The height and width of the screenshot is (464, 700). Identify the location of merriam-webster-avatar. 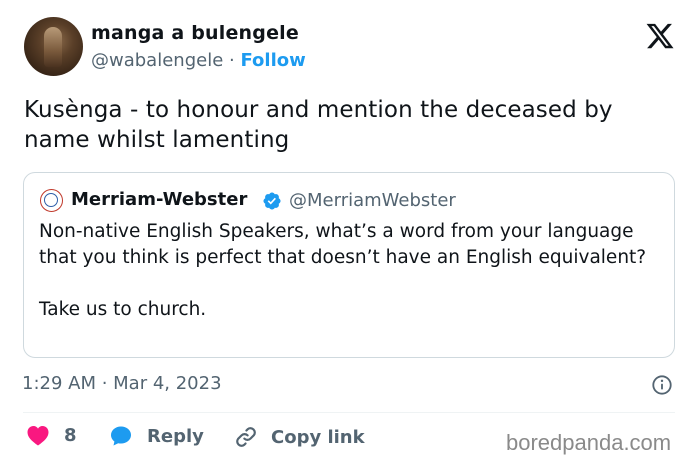
(51, 200).